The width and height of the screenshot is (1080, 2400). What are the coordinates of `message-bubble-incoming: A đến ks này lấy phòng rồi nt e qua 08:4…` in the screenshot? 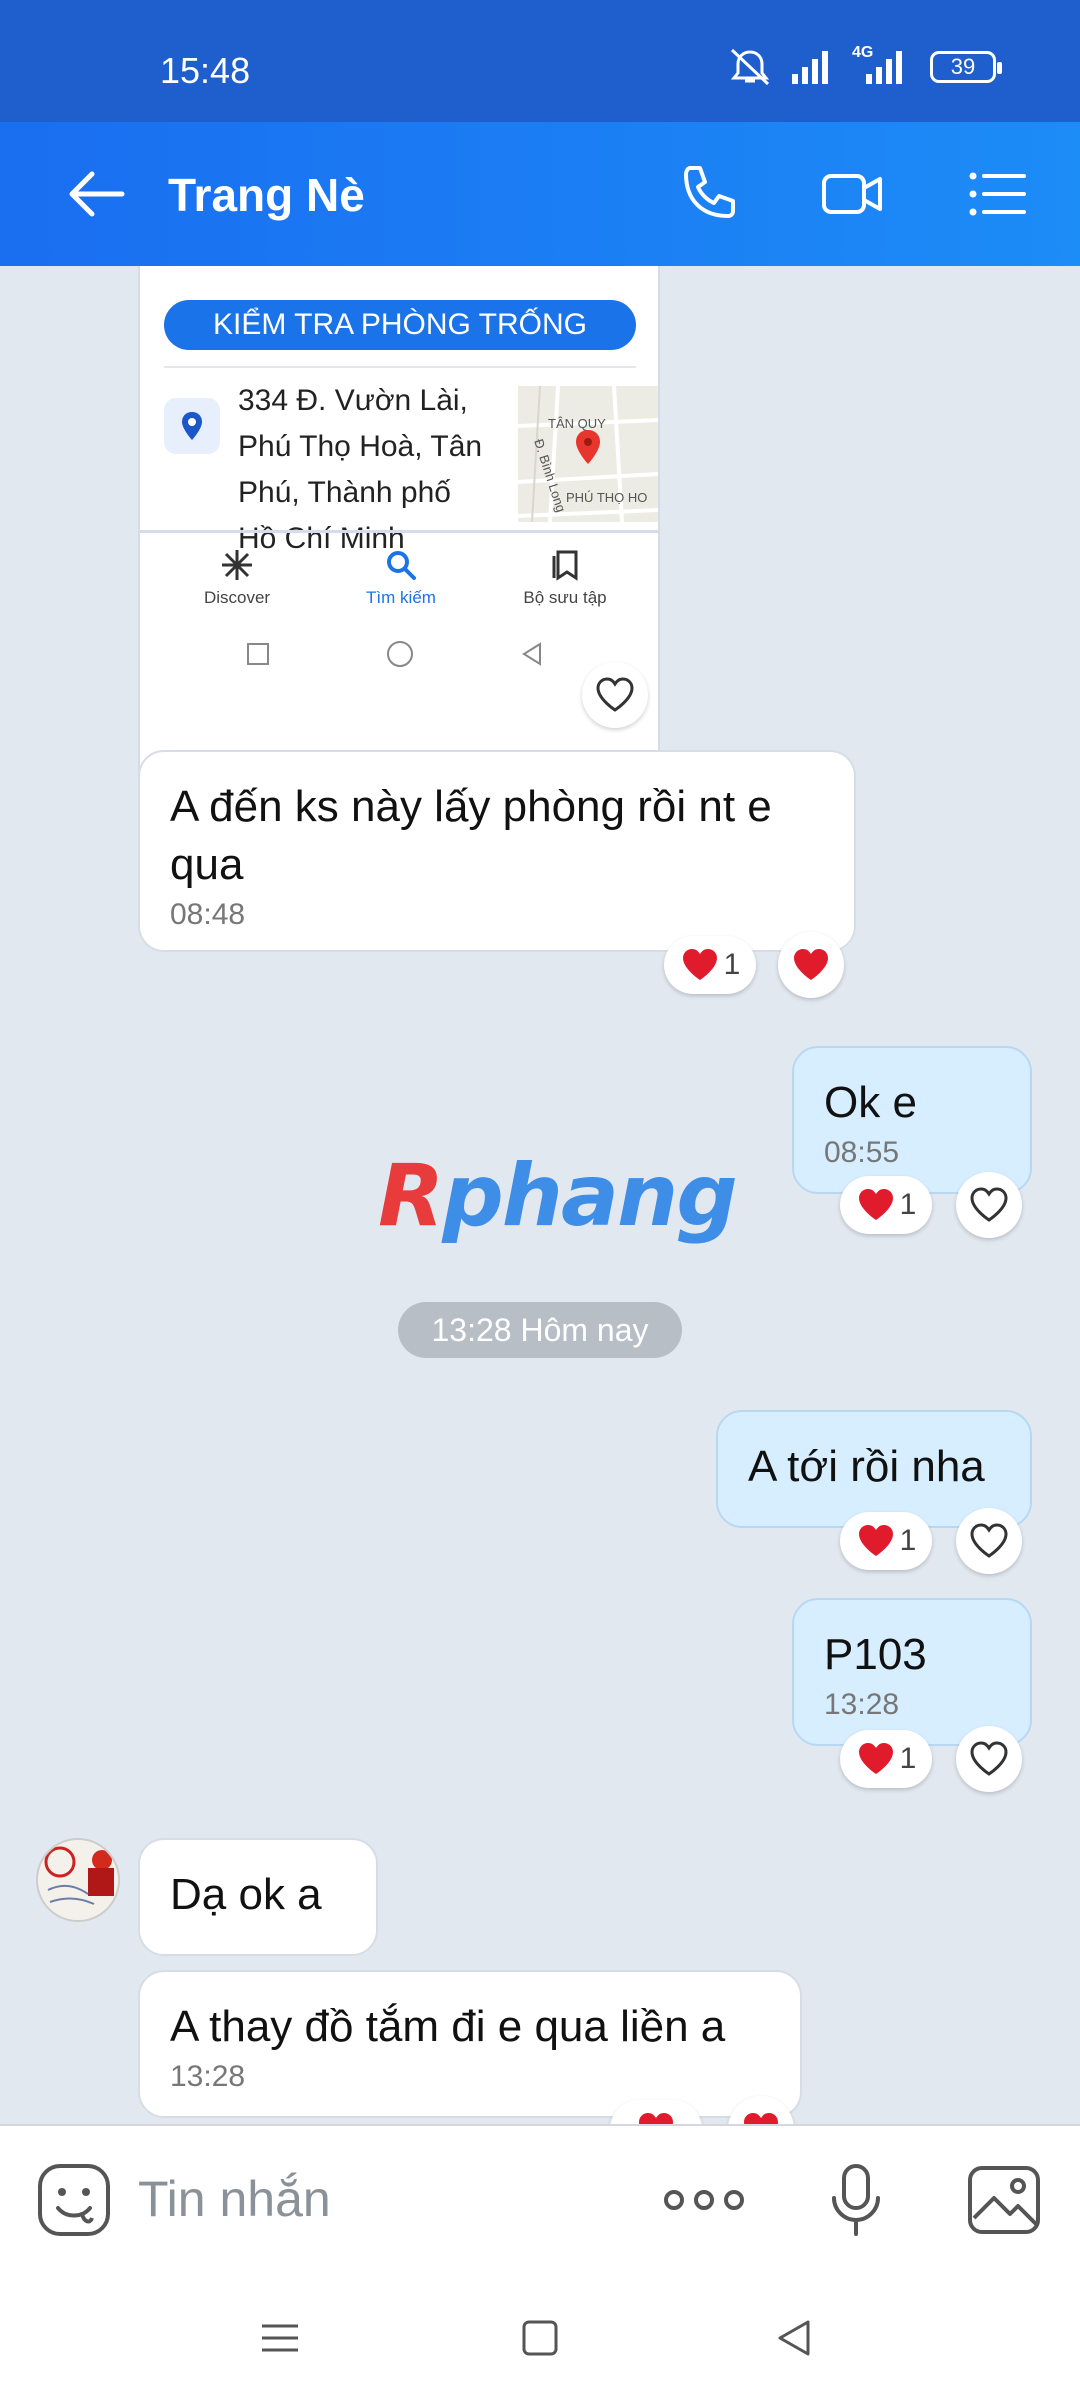 It's located at (497, 851).